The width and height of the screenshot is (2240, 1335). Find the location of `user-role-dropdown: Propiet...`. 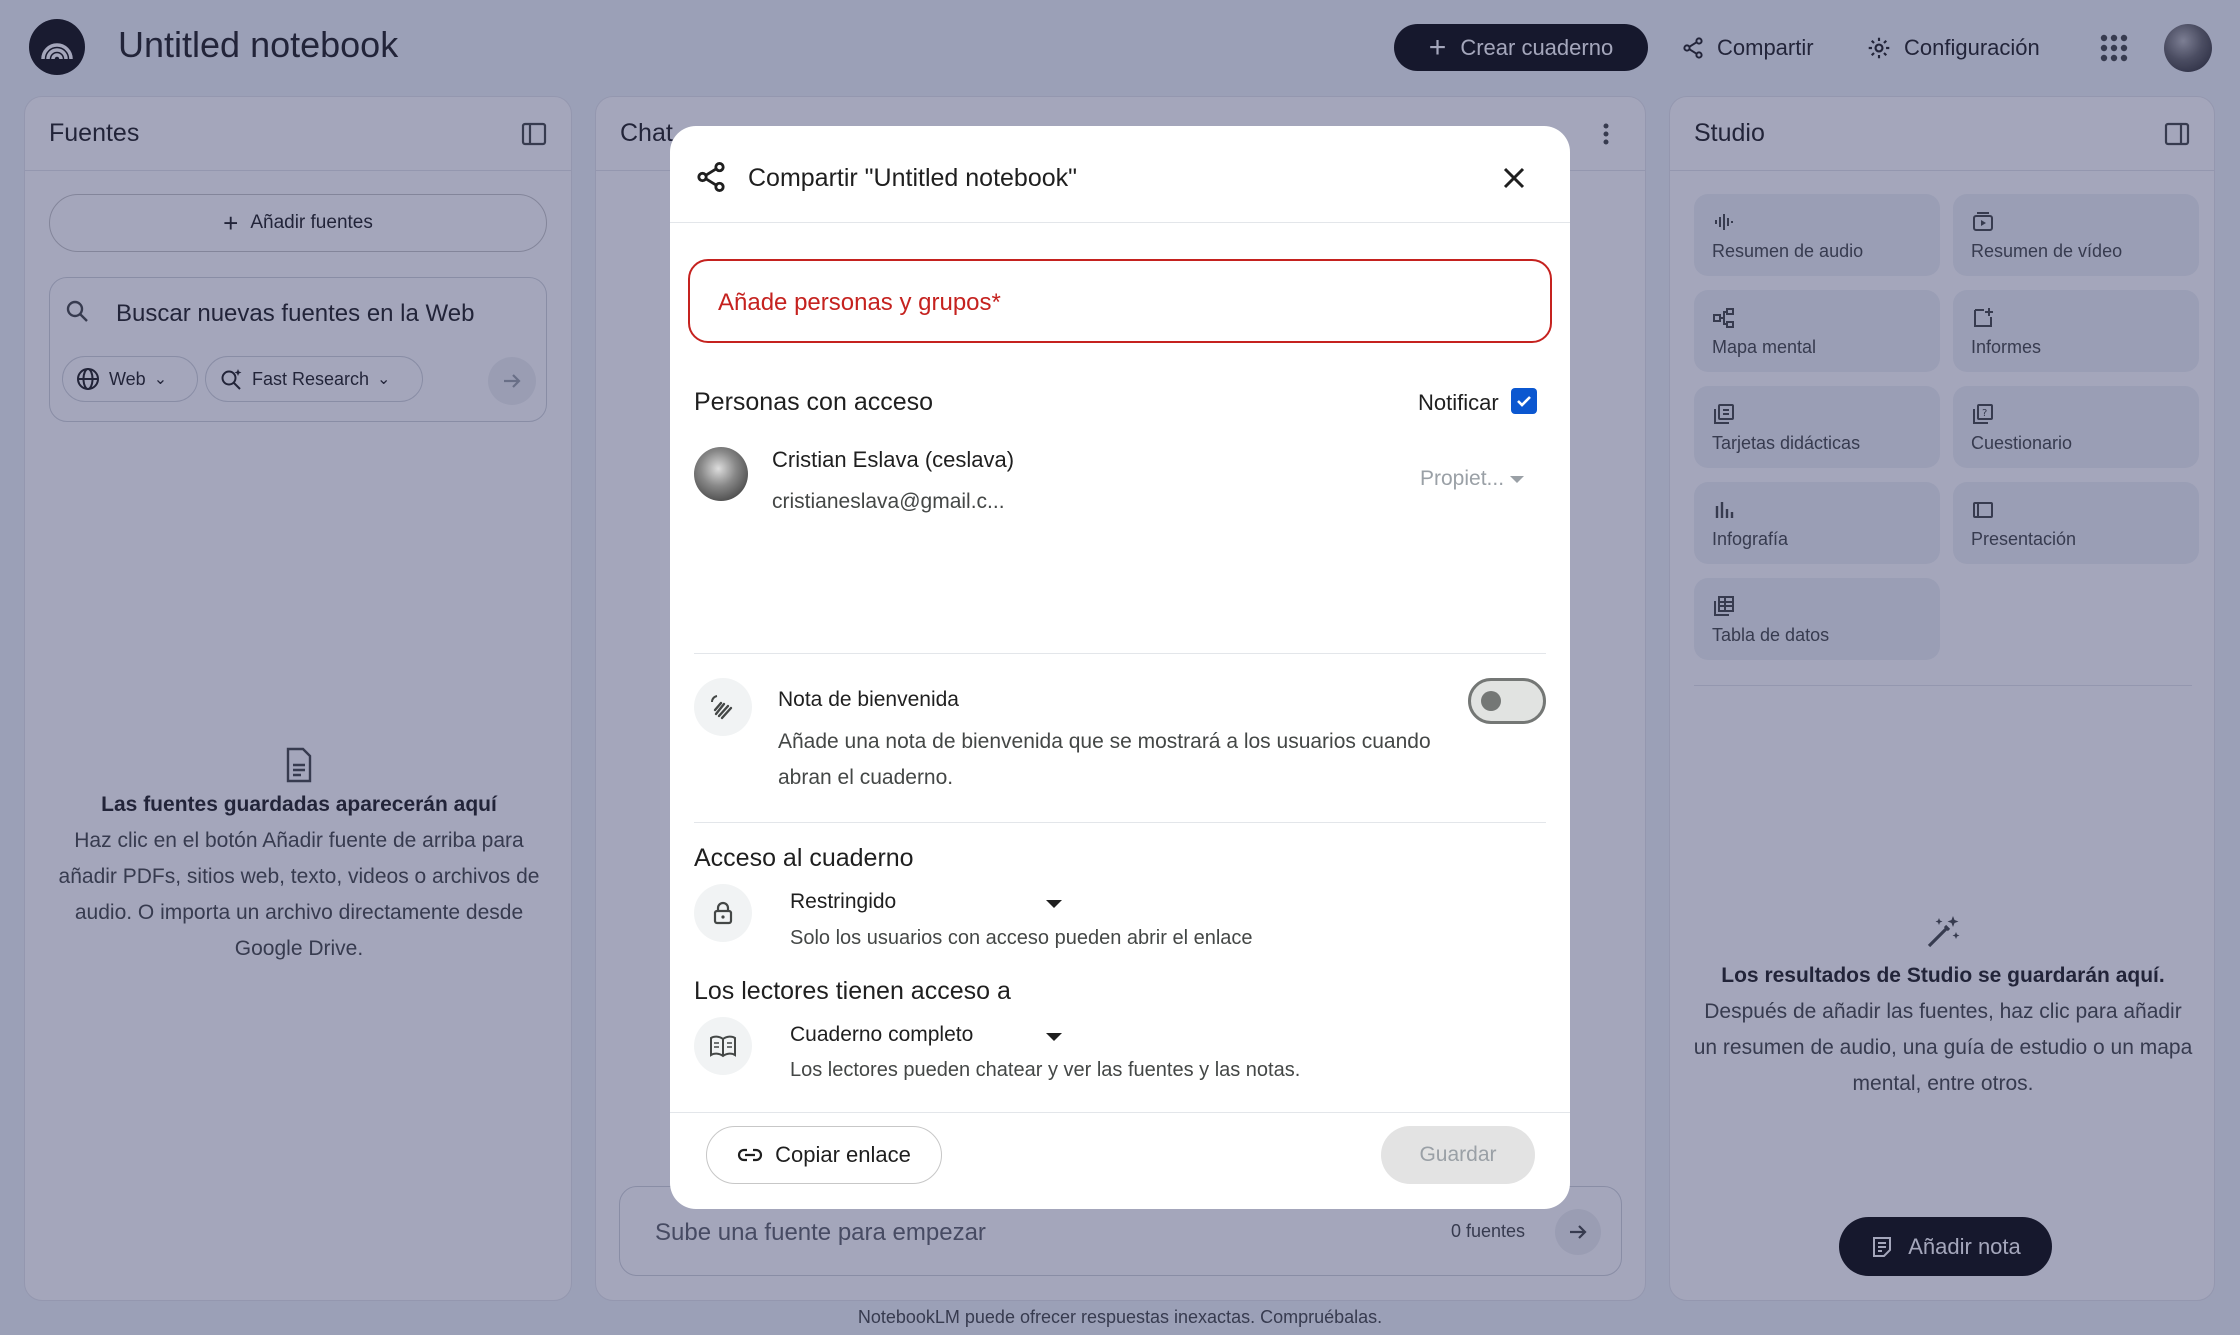

user-role-dropdown: Propiet... is located at coordinates (1472, 479).